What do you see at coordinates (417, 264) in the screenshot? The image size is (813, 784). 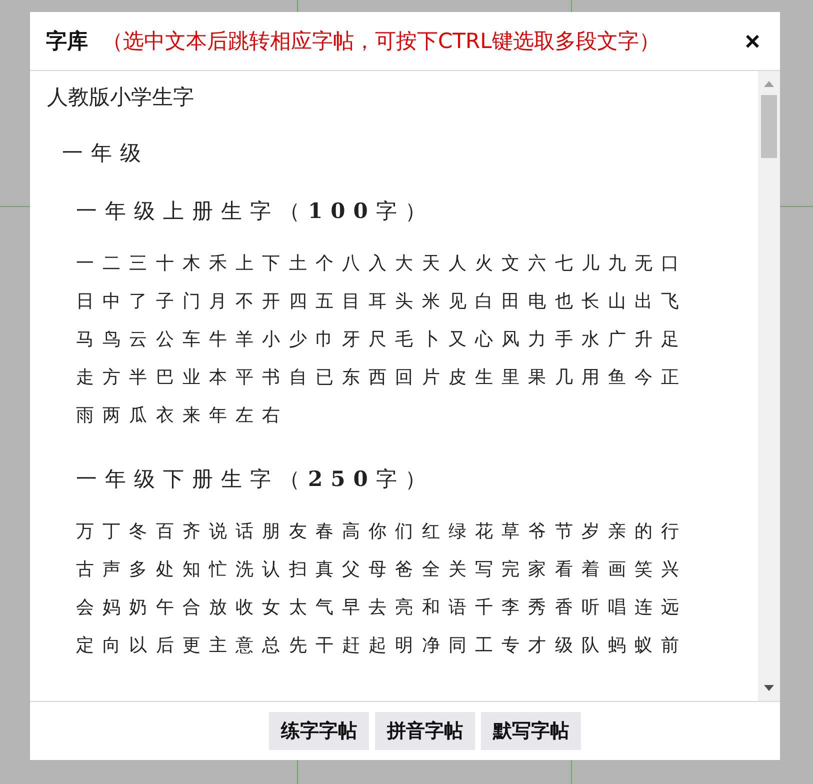 I see `character-row: 一二三十木禾上下土个八入大天人火文六七儿九无口` at bounding box center [417, 264].